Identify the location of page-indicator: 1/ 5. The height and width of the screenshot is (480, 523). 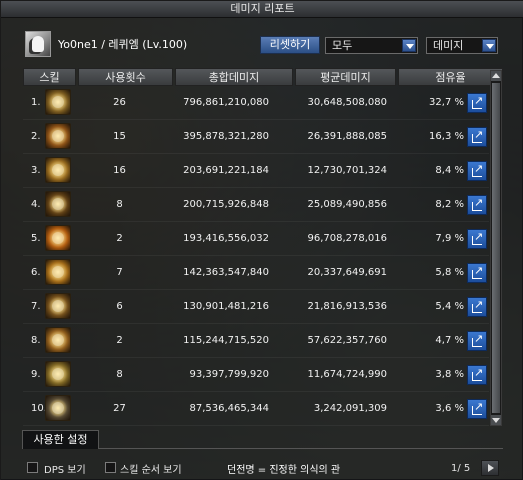
(461, 468).